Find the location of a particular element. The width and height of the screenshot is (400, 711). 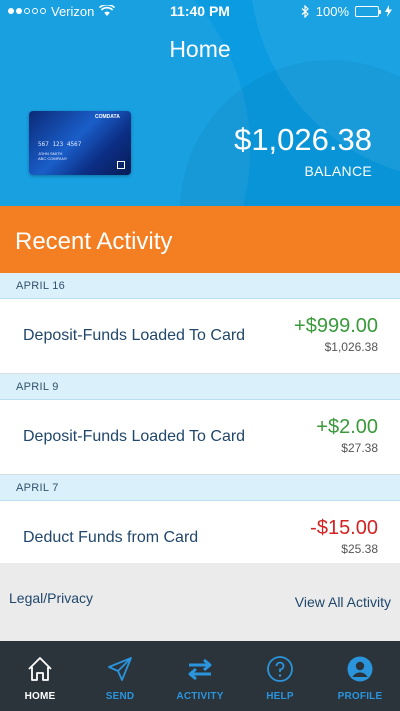

status-bar: Verizon 11:40 PM 100% is located at coordinates (200, 11).